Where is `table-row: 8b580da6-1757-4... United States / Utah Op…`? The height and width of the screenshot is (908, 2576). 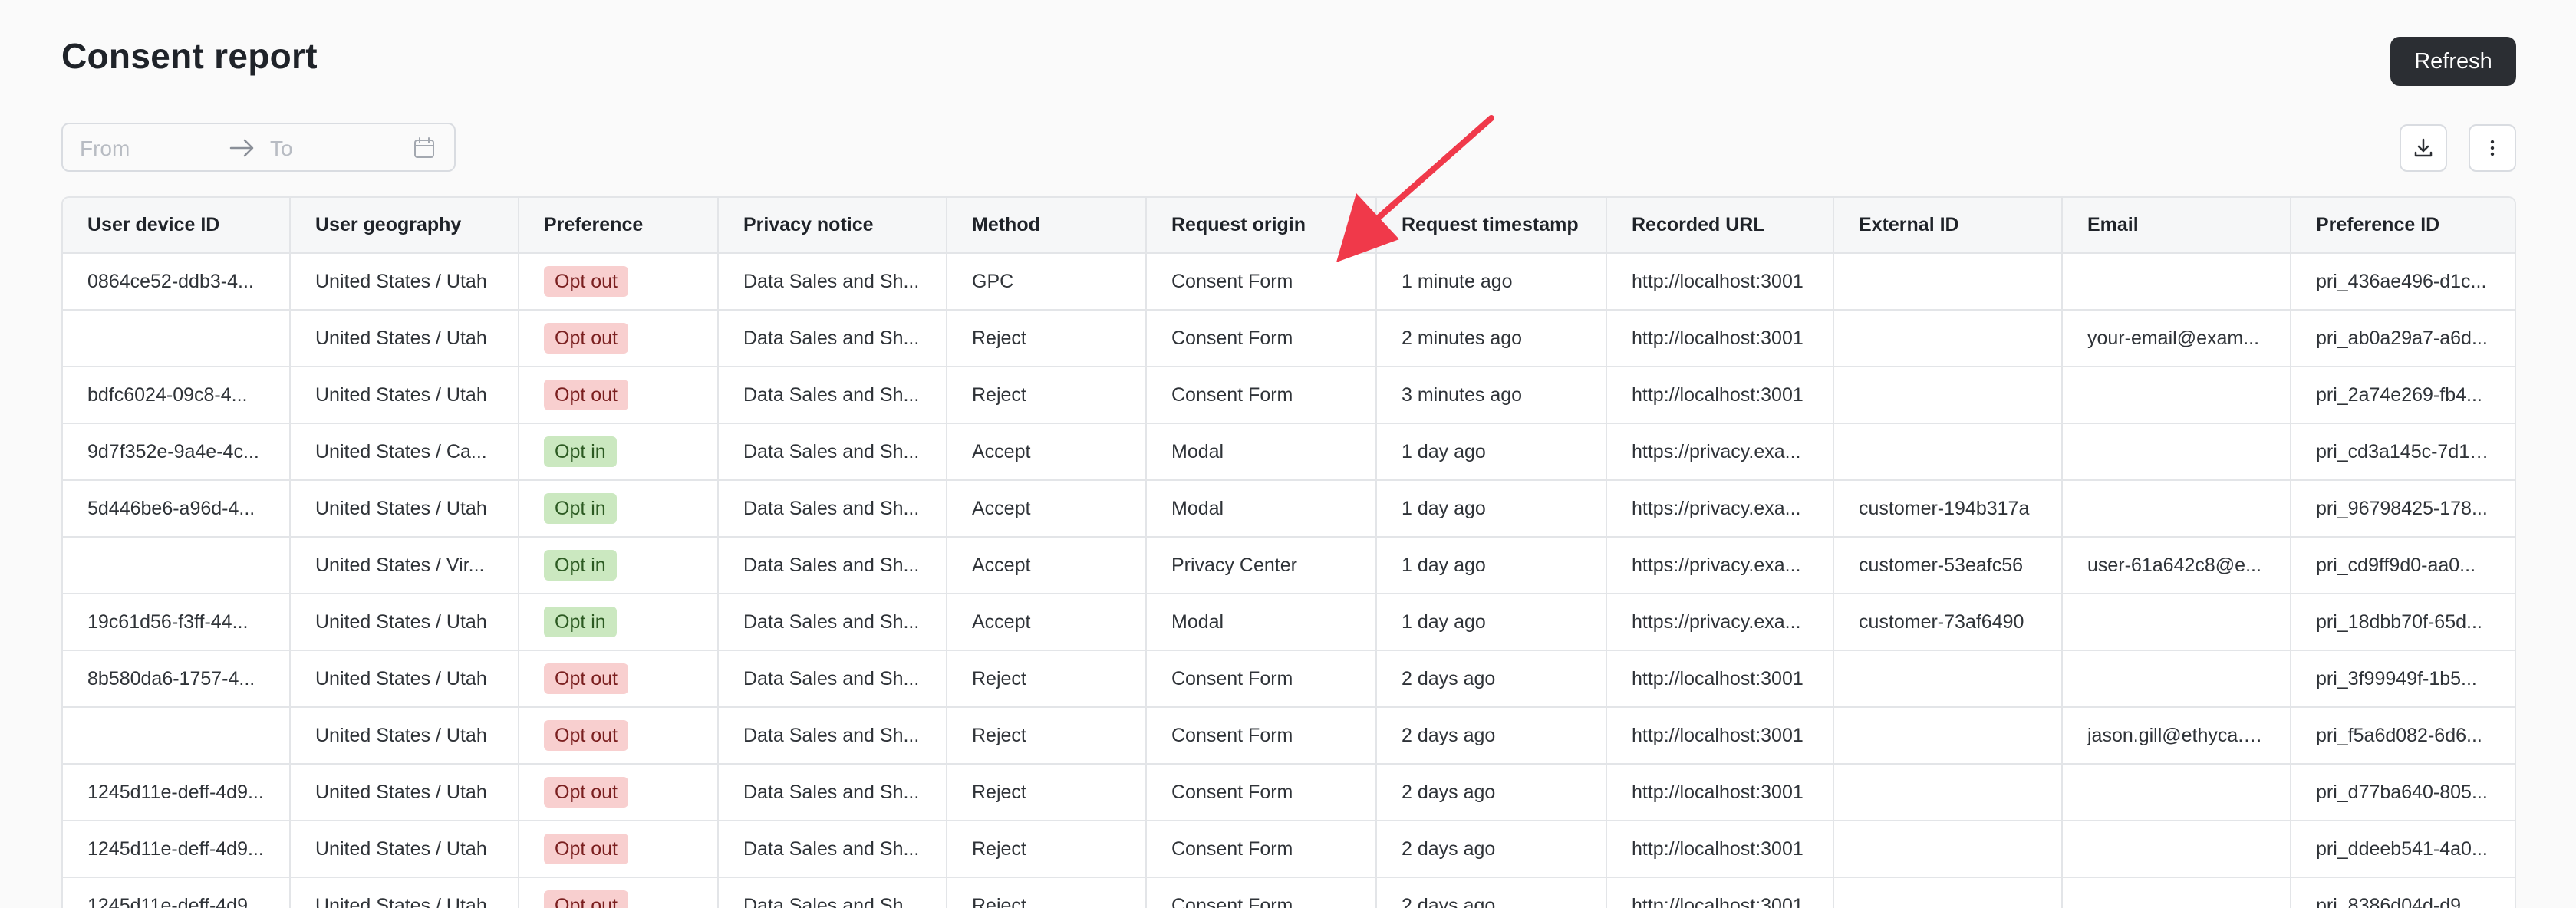
table-row: 8b580da6-1757-4... United States / Utah Op… is located at coordinates (1289, 679).